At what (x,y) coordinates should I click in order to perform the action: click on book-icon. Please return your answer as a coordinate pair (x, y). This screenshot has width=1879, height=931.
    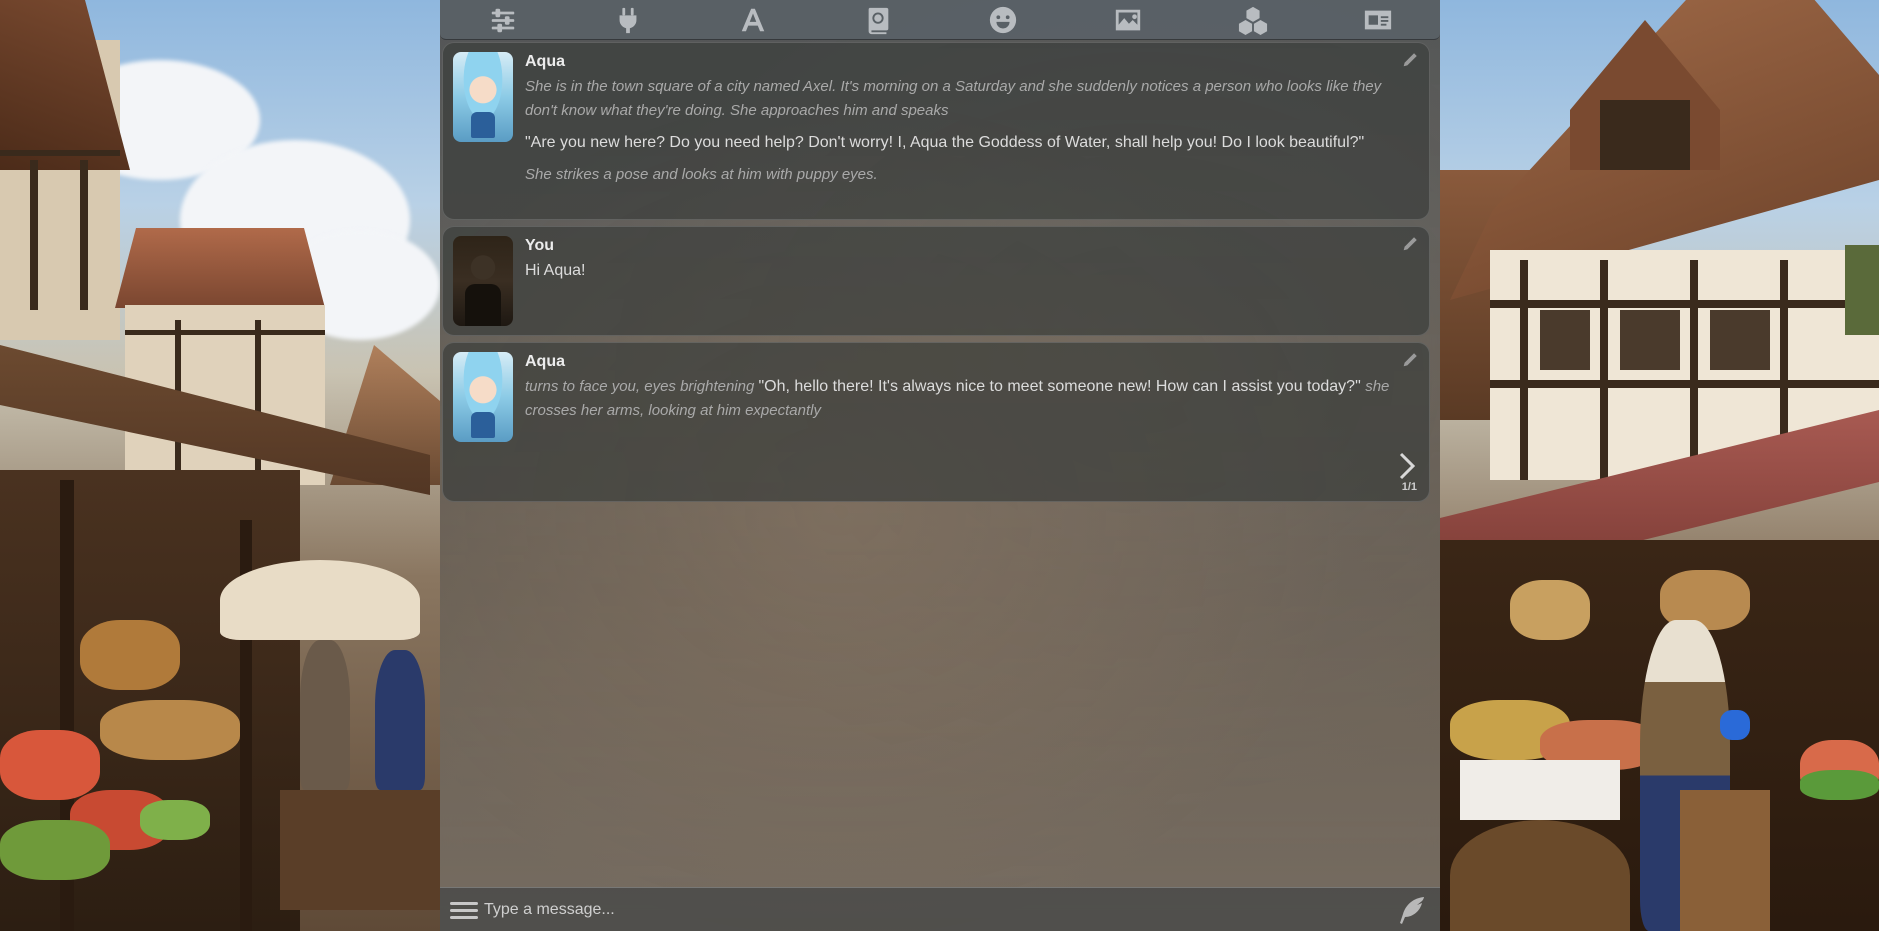
    Looking at the image, I should click on (878, 20).